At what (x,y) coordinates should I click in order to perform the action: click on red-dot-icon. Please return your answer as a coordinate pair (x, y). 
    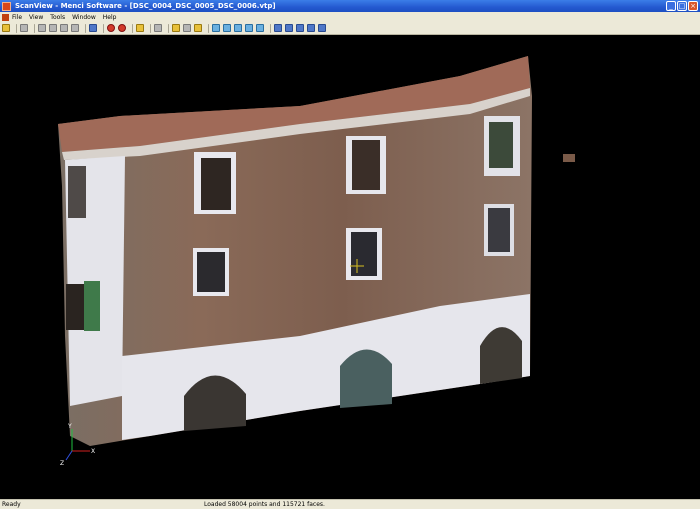
    Looking at the image, I should click on (111, 28).